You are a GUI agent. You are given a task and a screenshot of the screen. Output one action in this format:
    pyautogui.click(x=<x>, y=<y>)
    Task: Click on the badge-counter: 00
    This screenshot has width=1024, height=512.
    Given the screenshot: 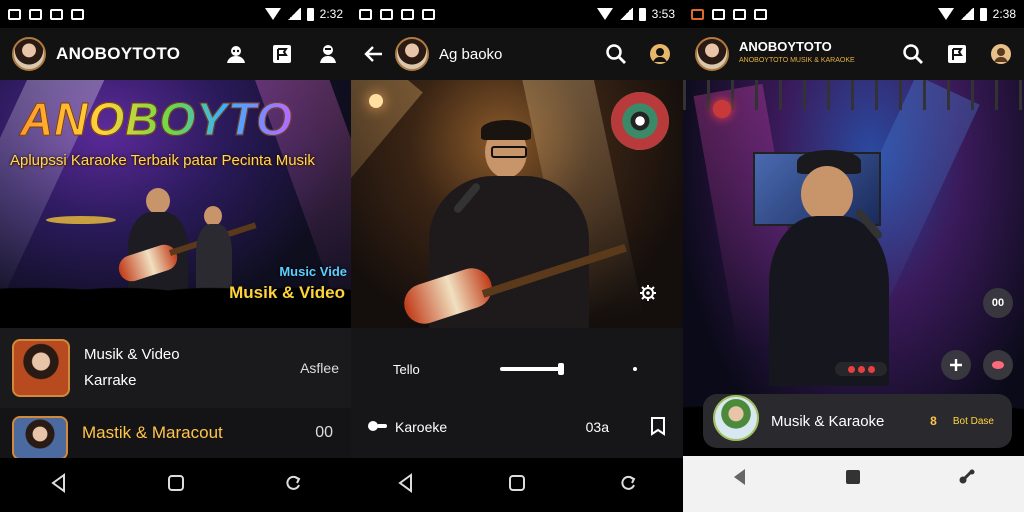 What is the action you would take?
    pyautogui.click(x=998, y=303)
    